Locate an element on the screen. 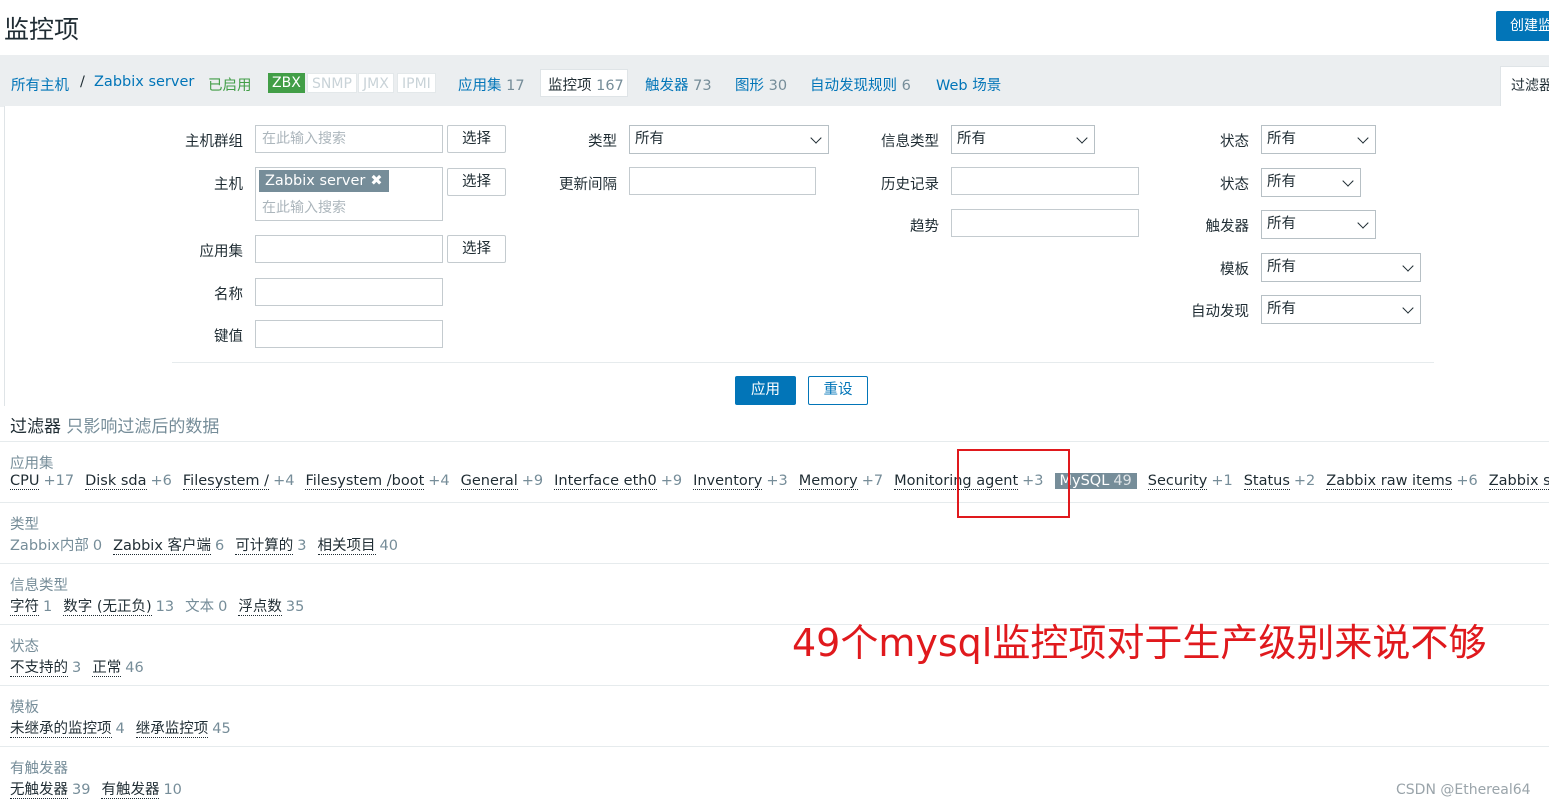  subfilter-item-count: +1 is located at coordinates (1222, 481).